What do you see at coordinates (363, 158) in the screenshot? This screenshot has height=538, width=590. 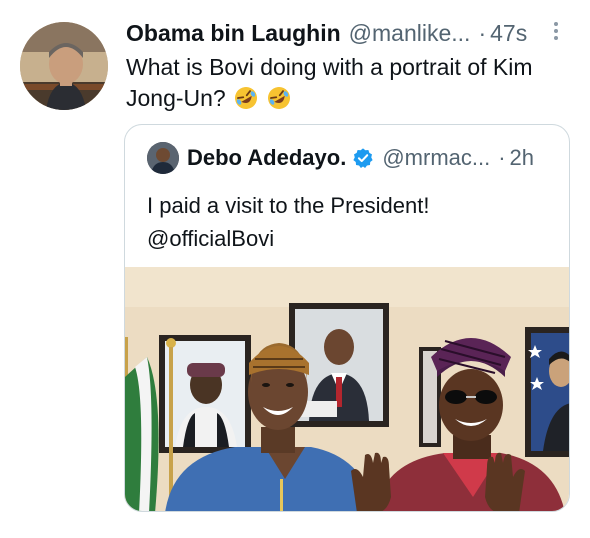 I see `verified-badge-icon` at bounding box center [363, 158].